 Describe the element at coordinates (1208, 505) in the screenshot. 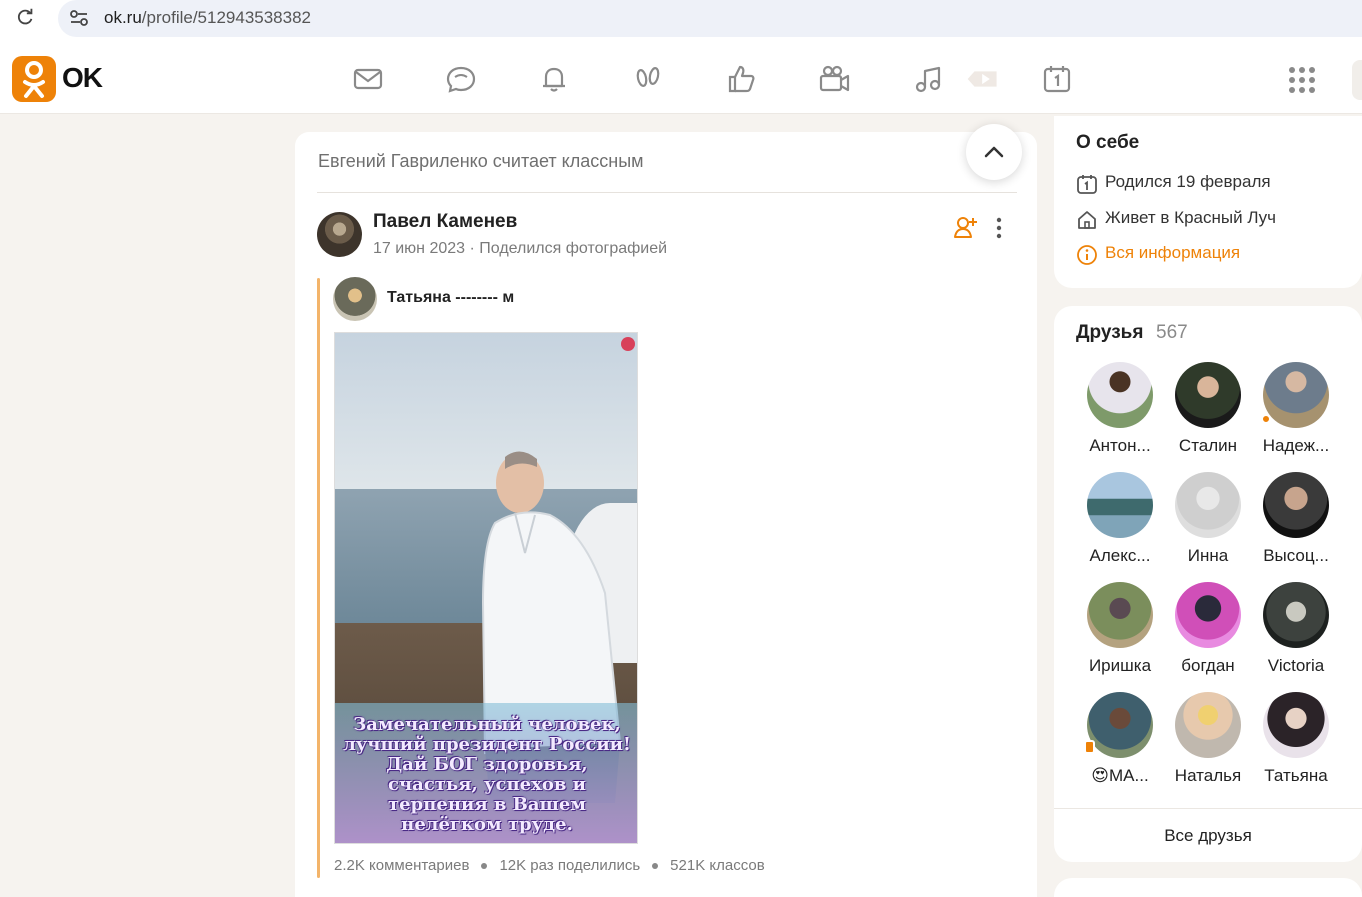

I see `friend-avatar-placeholder` at that location.